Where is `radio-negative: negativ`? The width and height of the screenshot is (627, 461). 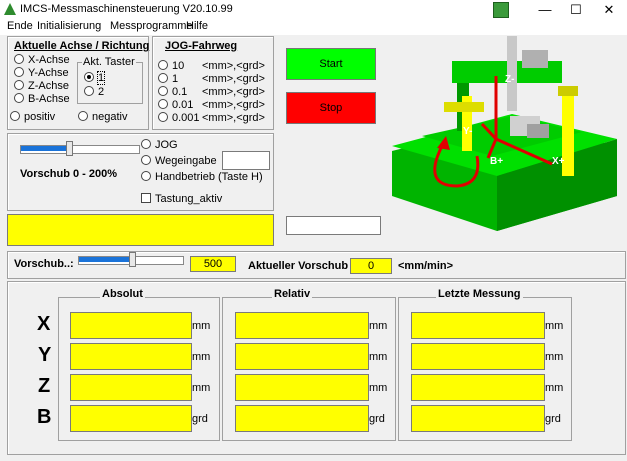
radio-negative: negativ is located at coordinates (102, 117).